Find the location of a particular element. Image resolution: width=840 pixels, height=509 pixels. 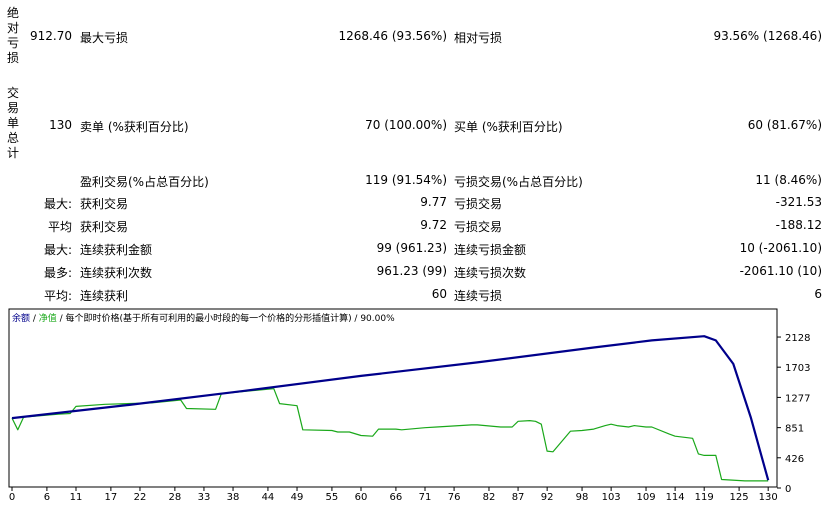

stat-row-right-label: 连续亏损金额 is located at coordinates (490, 250).